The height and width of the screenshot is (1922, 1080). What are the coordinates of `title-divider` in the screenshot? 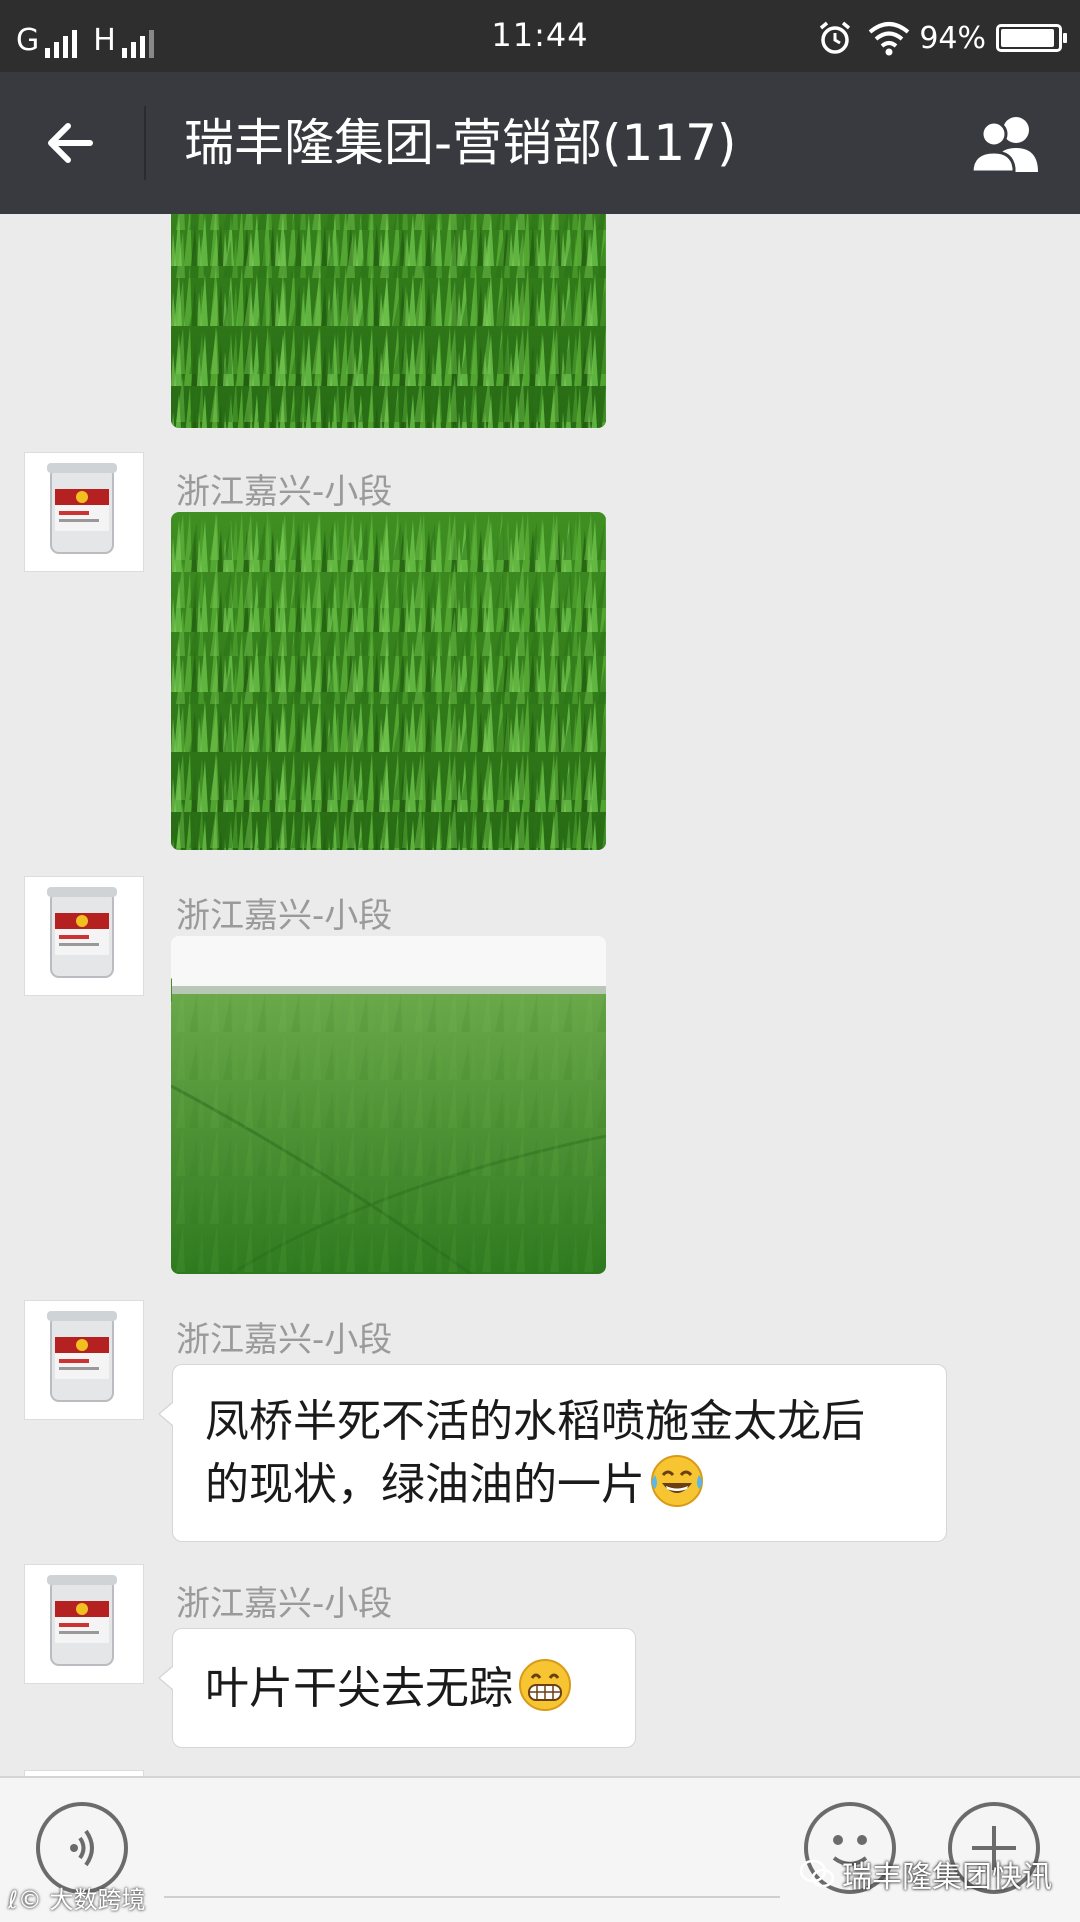 It's located at (145, 143).